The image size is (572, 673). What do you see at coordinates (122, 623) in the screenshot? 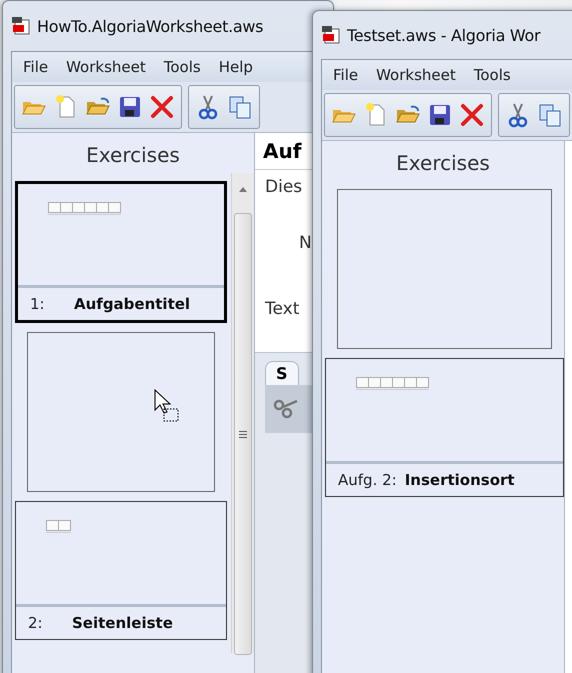
I see `exercise-title: Seitenleiste` at bounding box center [122, 623].